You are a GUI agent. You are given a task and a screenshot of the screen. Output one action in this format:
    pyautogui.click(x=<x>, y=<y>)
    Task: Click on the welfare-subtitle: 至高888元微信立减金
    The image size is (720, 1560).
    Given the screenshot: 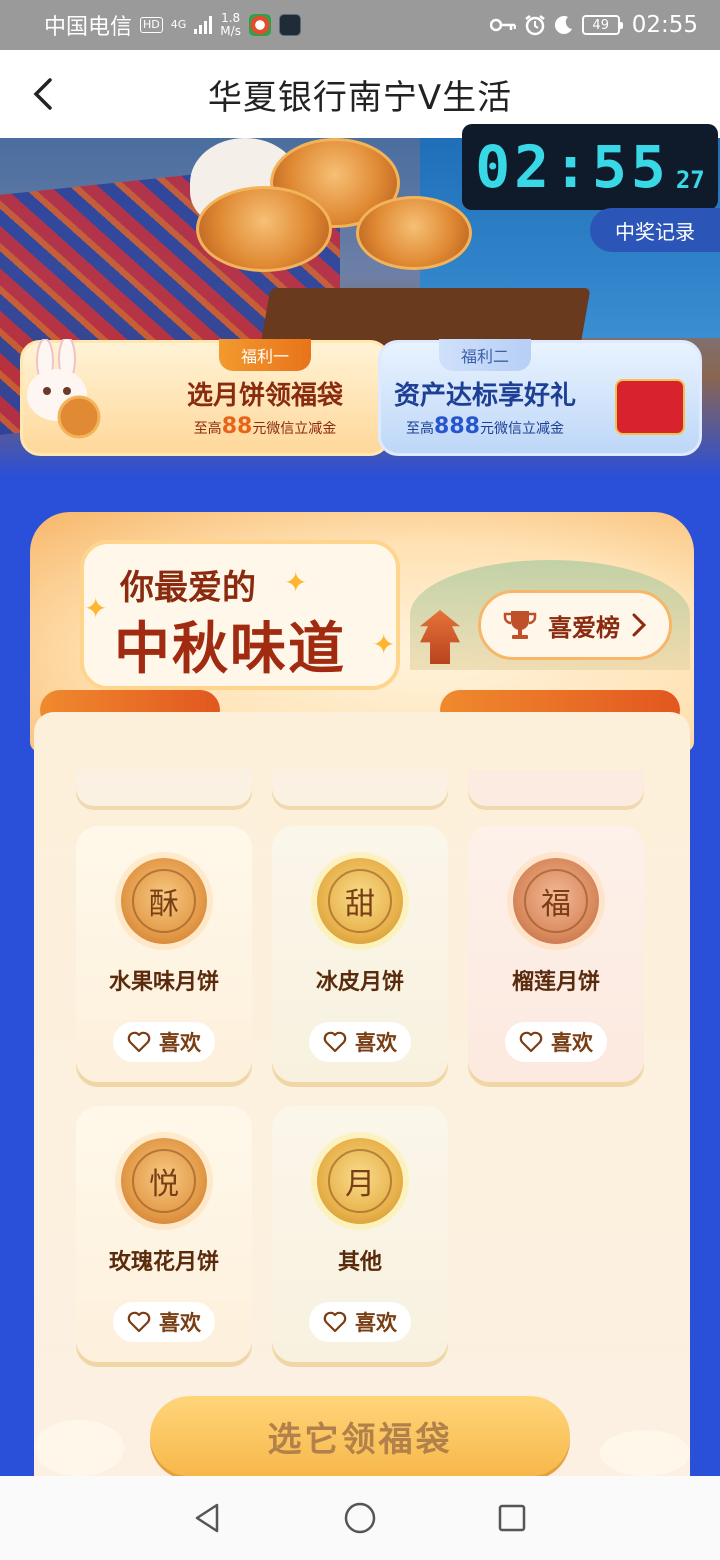 What is the action you would take?
    pyautogui.click(x=485, y=426)
    